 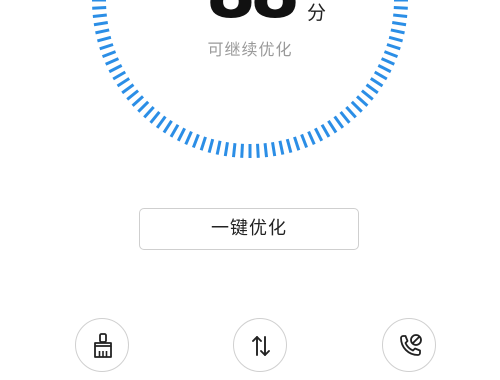 I want to click on score-status-text: 可继续优化, so click(x=250, y=49).